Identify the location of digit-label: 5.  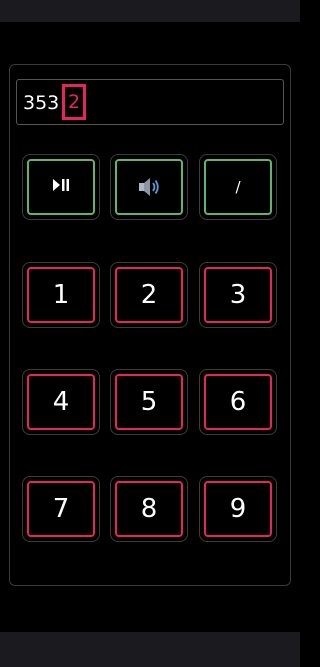
(149, 402).